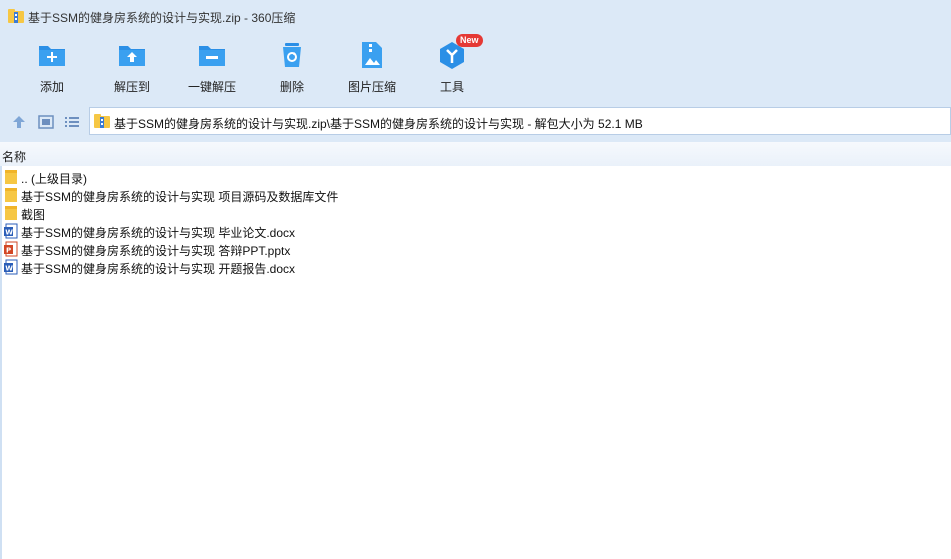 This screenshot has height=559, width=951. Describe the element at coordinates (451, 87) in the screenshot. I see `tools-label: 工具` at that location.